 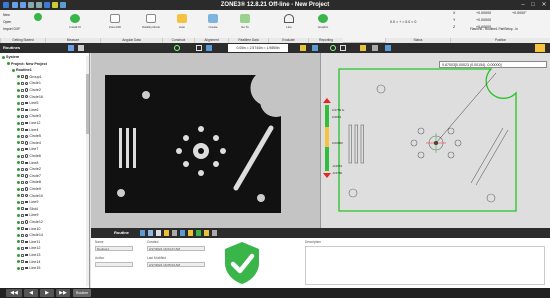 I want to click on open-button: Open, so click(x=7, y=22).